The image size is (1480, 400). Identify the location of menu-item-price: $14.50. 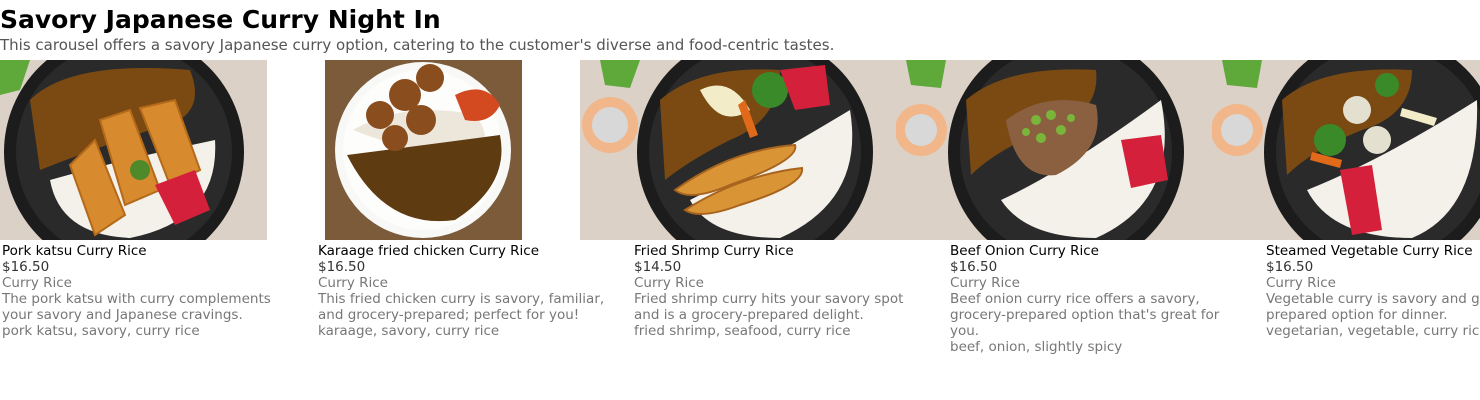
(658, 267).